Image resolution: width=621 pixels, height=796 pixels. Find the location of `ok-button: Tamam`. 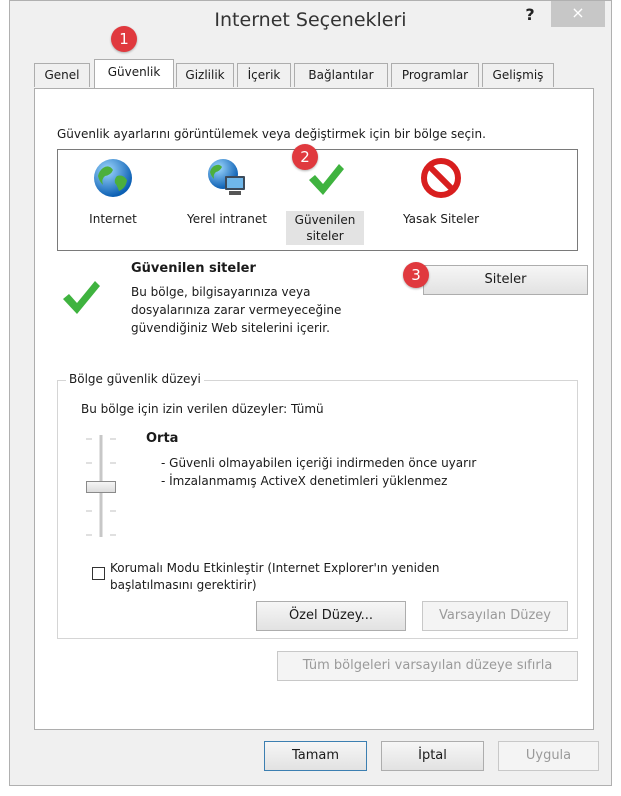

ok-button: Tamam is located at coordinates (315, 756).